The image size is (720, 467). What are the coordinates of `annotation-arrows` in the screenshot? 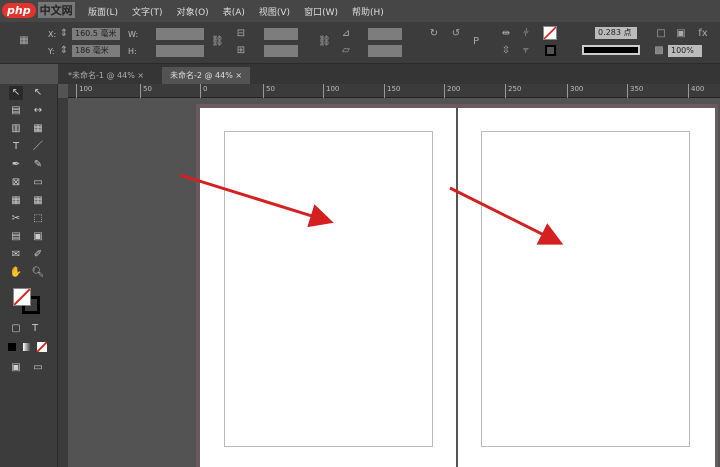 It's located at (371, 209).